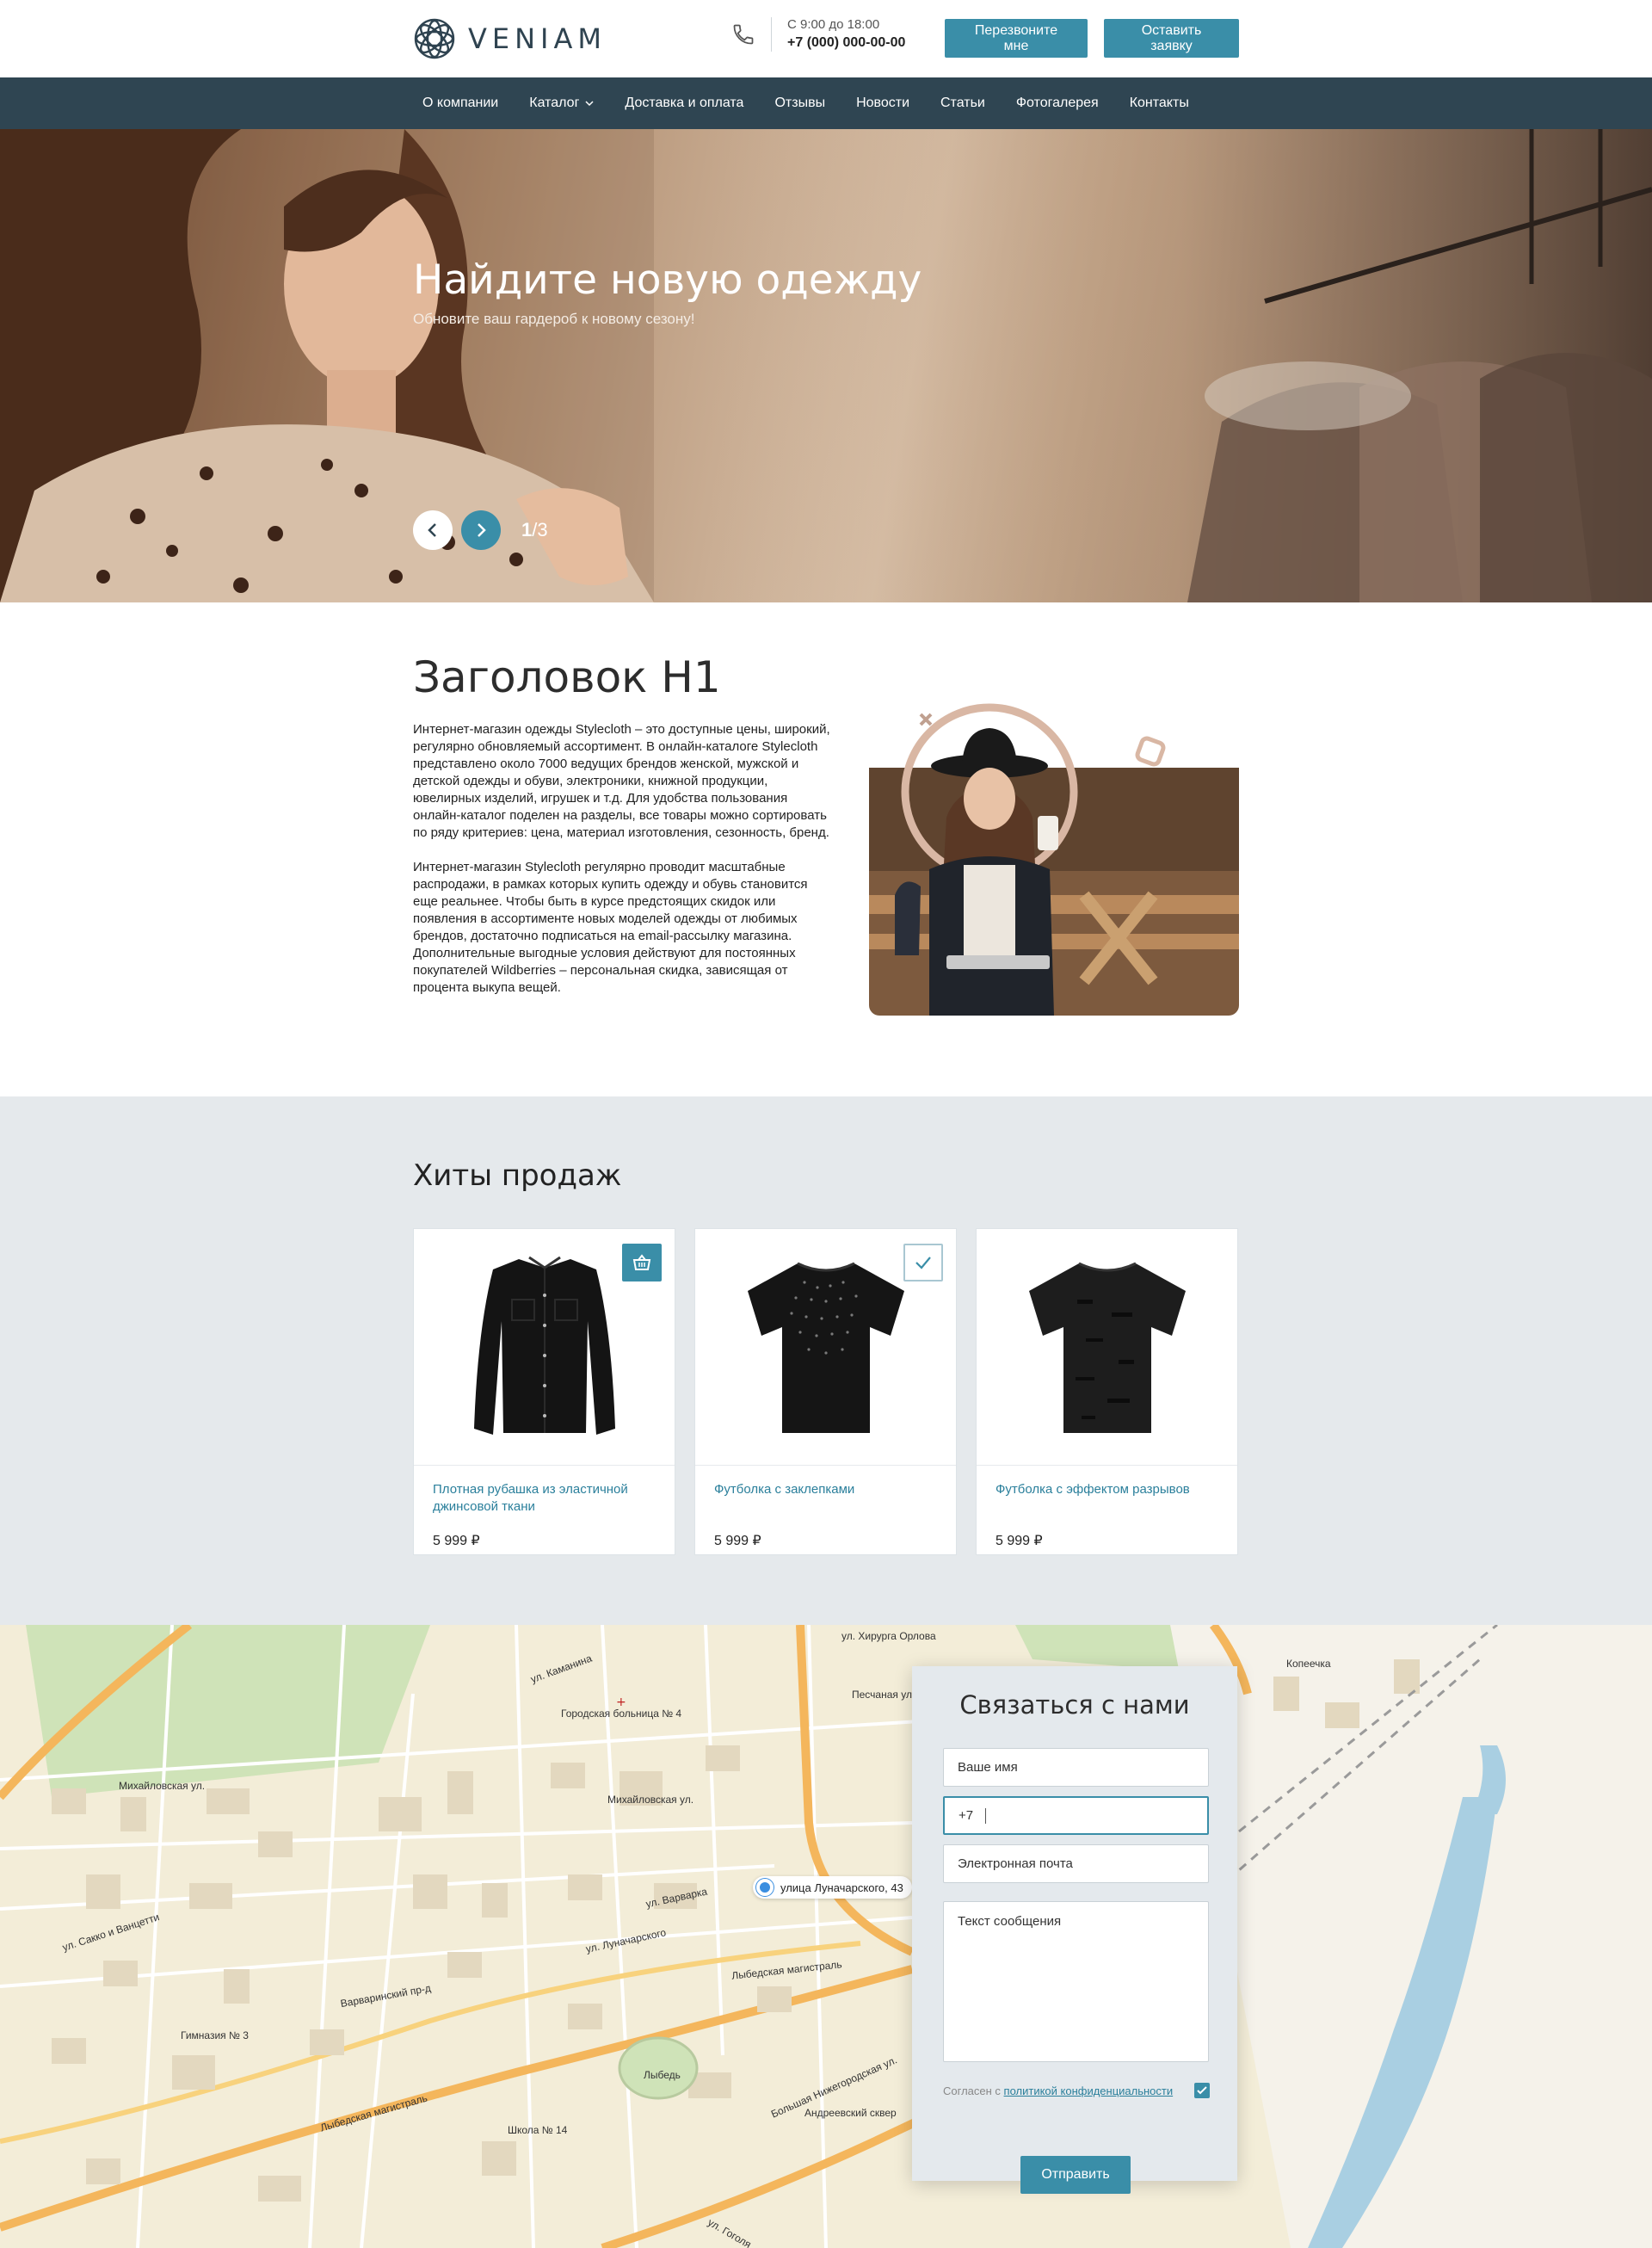 This screenshot has height=2248, width=1652. I want to click on map-street-label: Песчаная ул., so click(883, 1695).